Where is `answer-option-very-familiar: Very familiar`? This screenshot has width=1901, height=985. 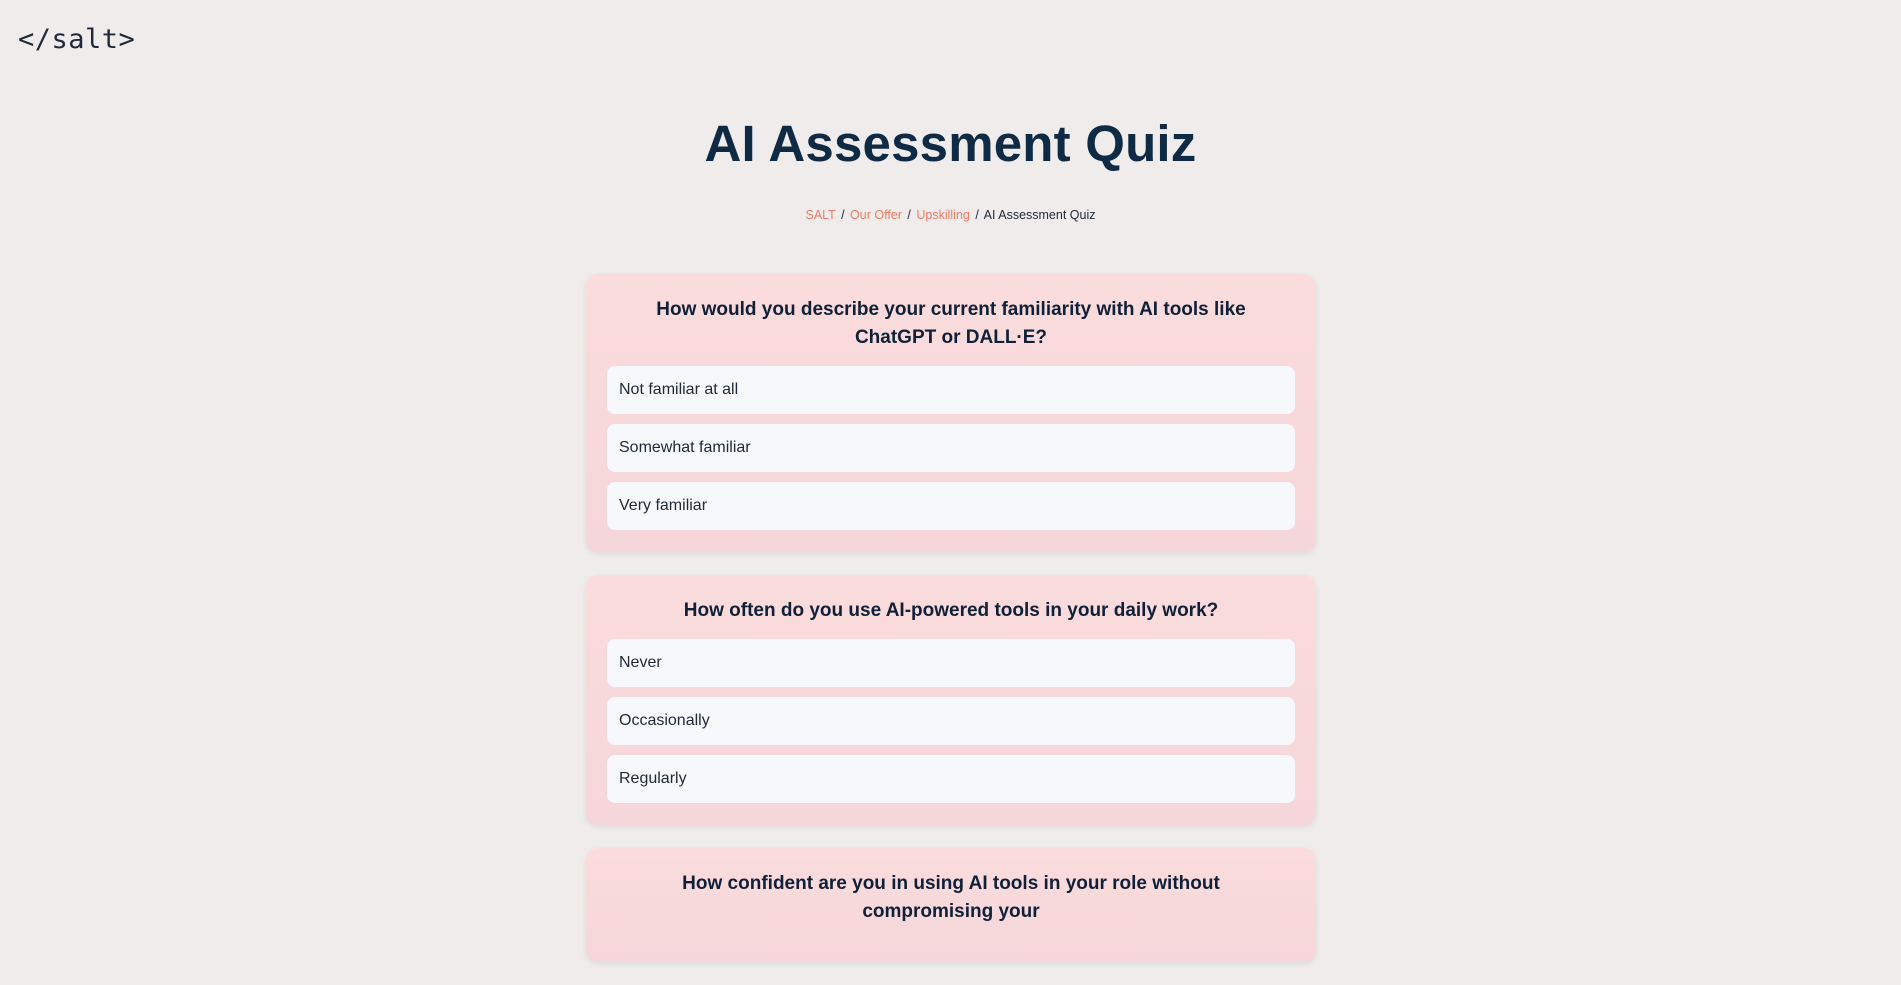
answer-option-very-familiar: Very familiar is located at coordinates (951, 506).